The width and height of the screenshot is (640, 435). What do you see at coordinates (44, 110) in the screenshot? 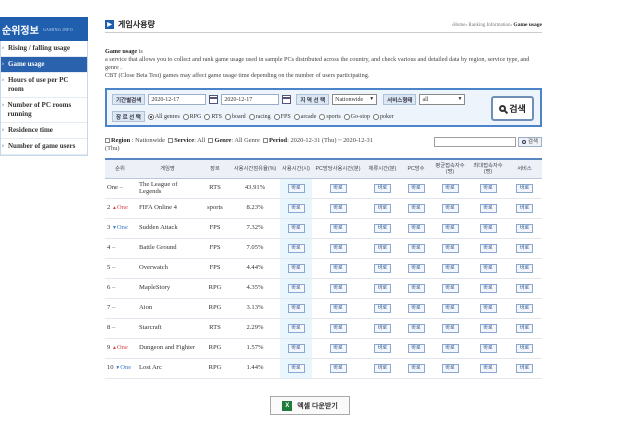
I see `sidebar-item: › Number of PC rooms running` at bounding box center [44, 110].